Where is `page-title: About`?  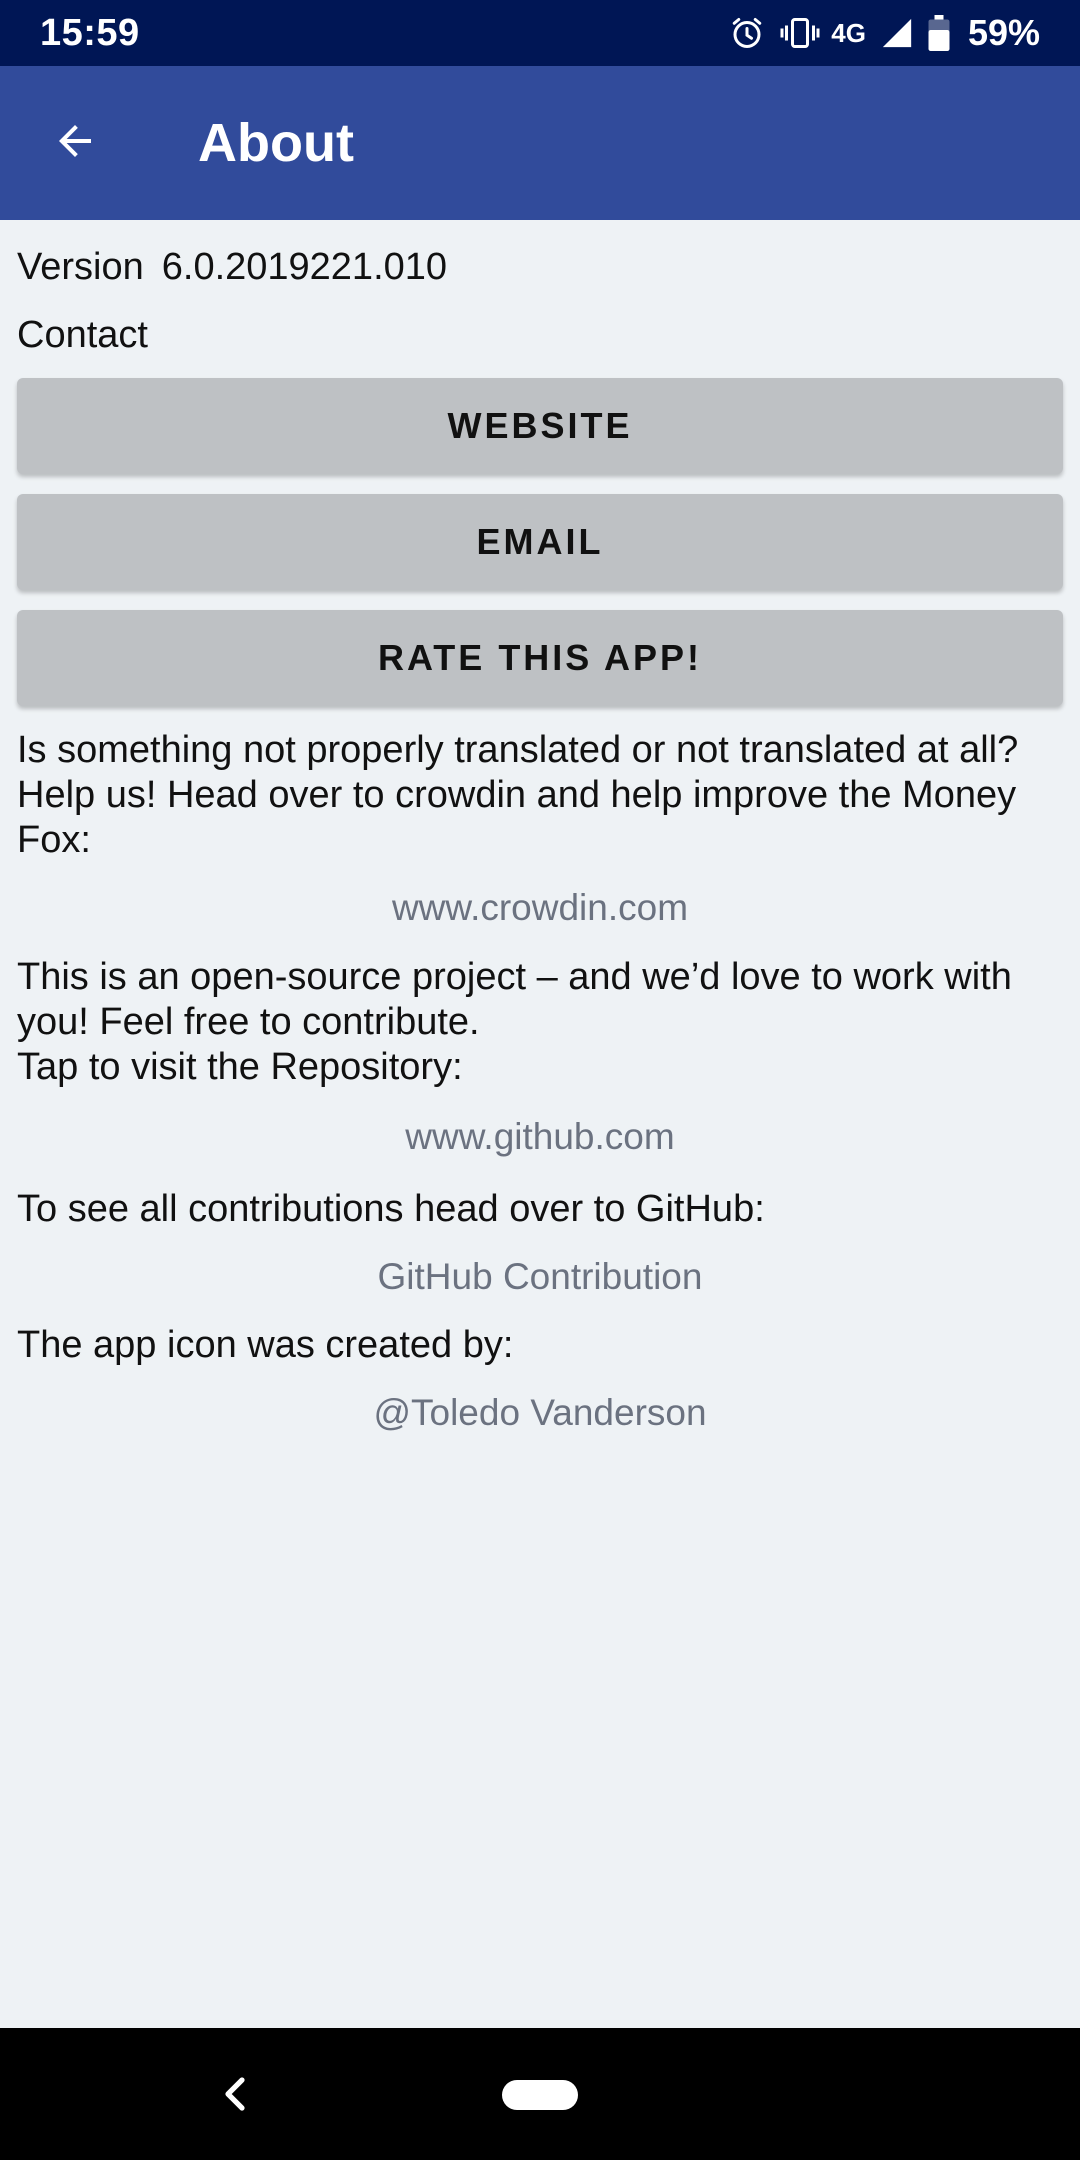
page-title: About is located at coordinates (276, 143).